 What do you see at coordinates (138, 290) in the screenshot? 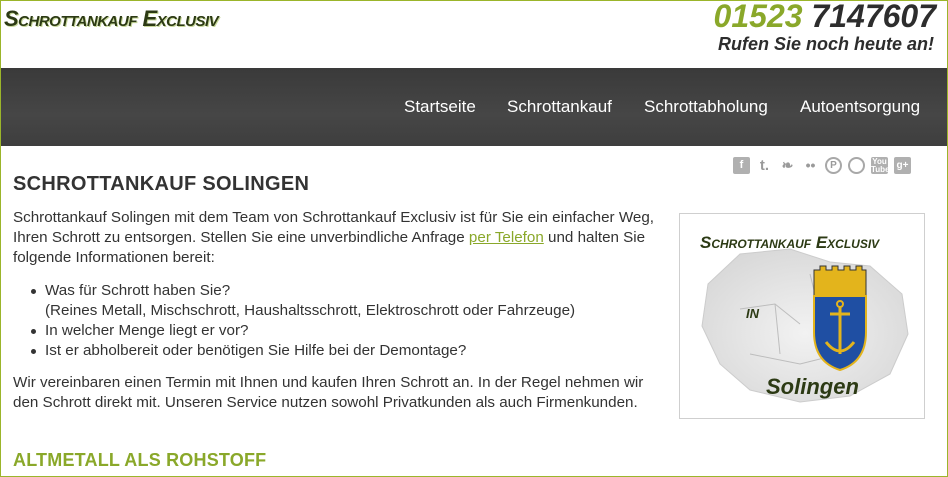
I see `list-item-text: Was für Schrott haben Sie?` at bounding box center [138, 290].